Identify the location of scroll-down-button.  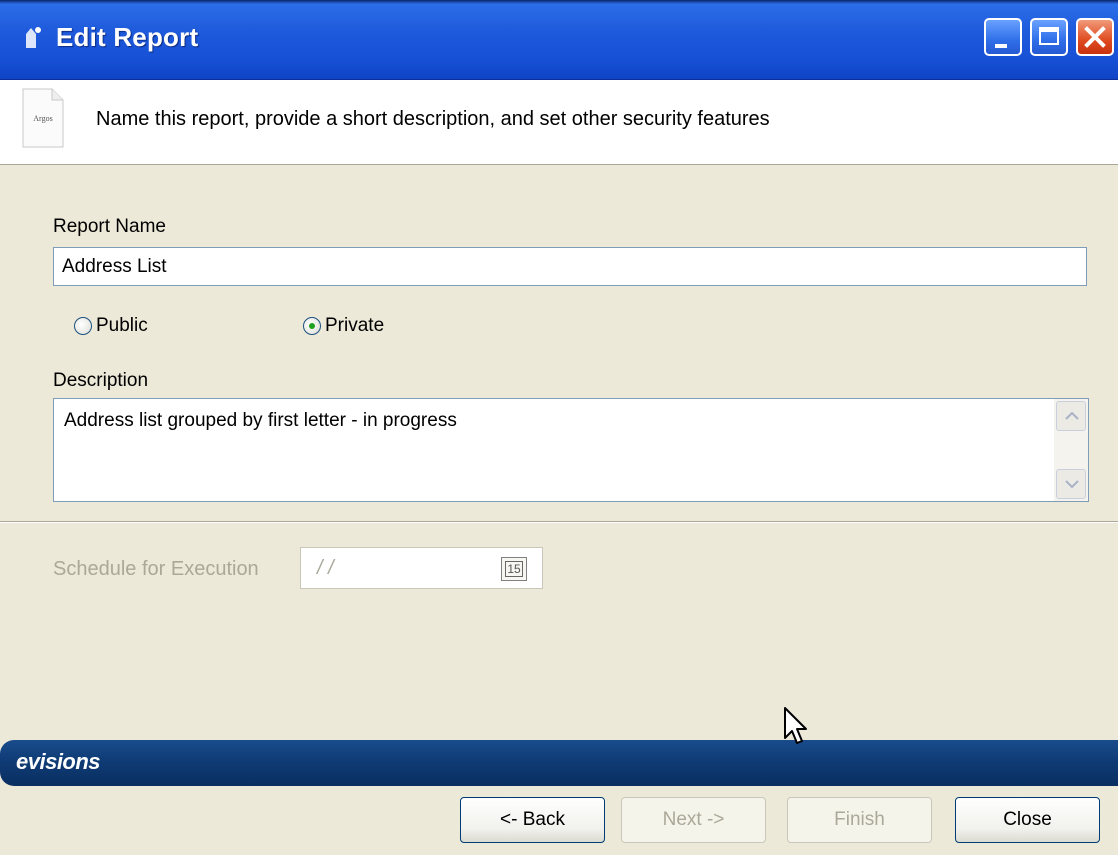
(1071, 484).